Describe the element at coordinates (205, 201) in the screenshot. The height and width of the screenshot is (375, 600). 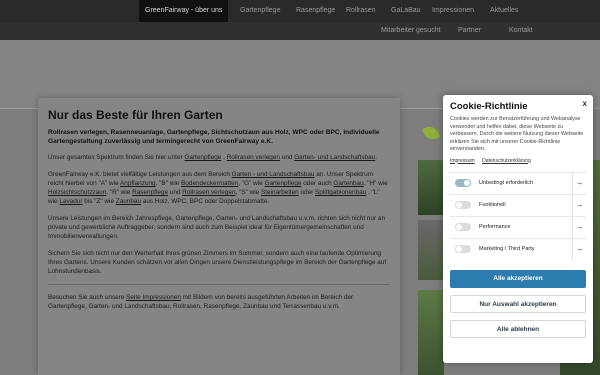
I see `text: aus Holz, WPC, BPC oder Doppelstabmatte.` at that location.